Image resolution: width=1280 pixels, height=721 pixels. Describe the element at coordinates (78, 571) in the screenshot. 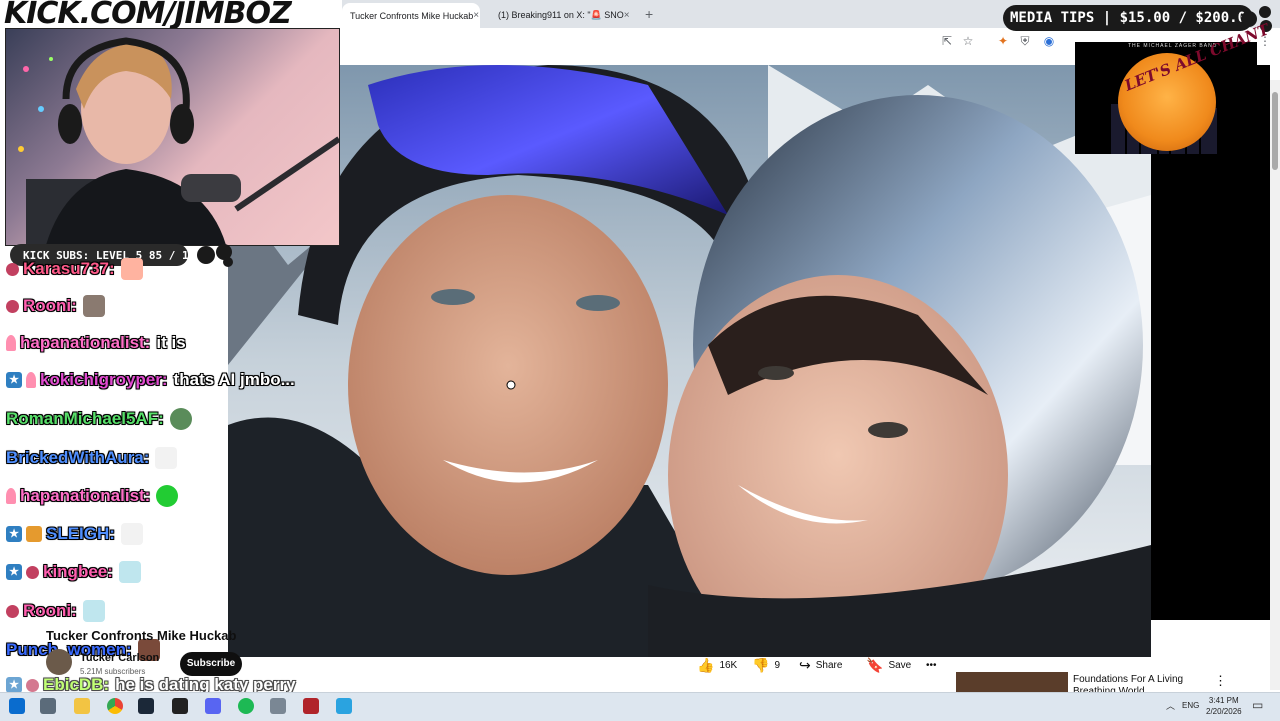

I see `chat-username: kingbee:` at that location.